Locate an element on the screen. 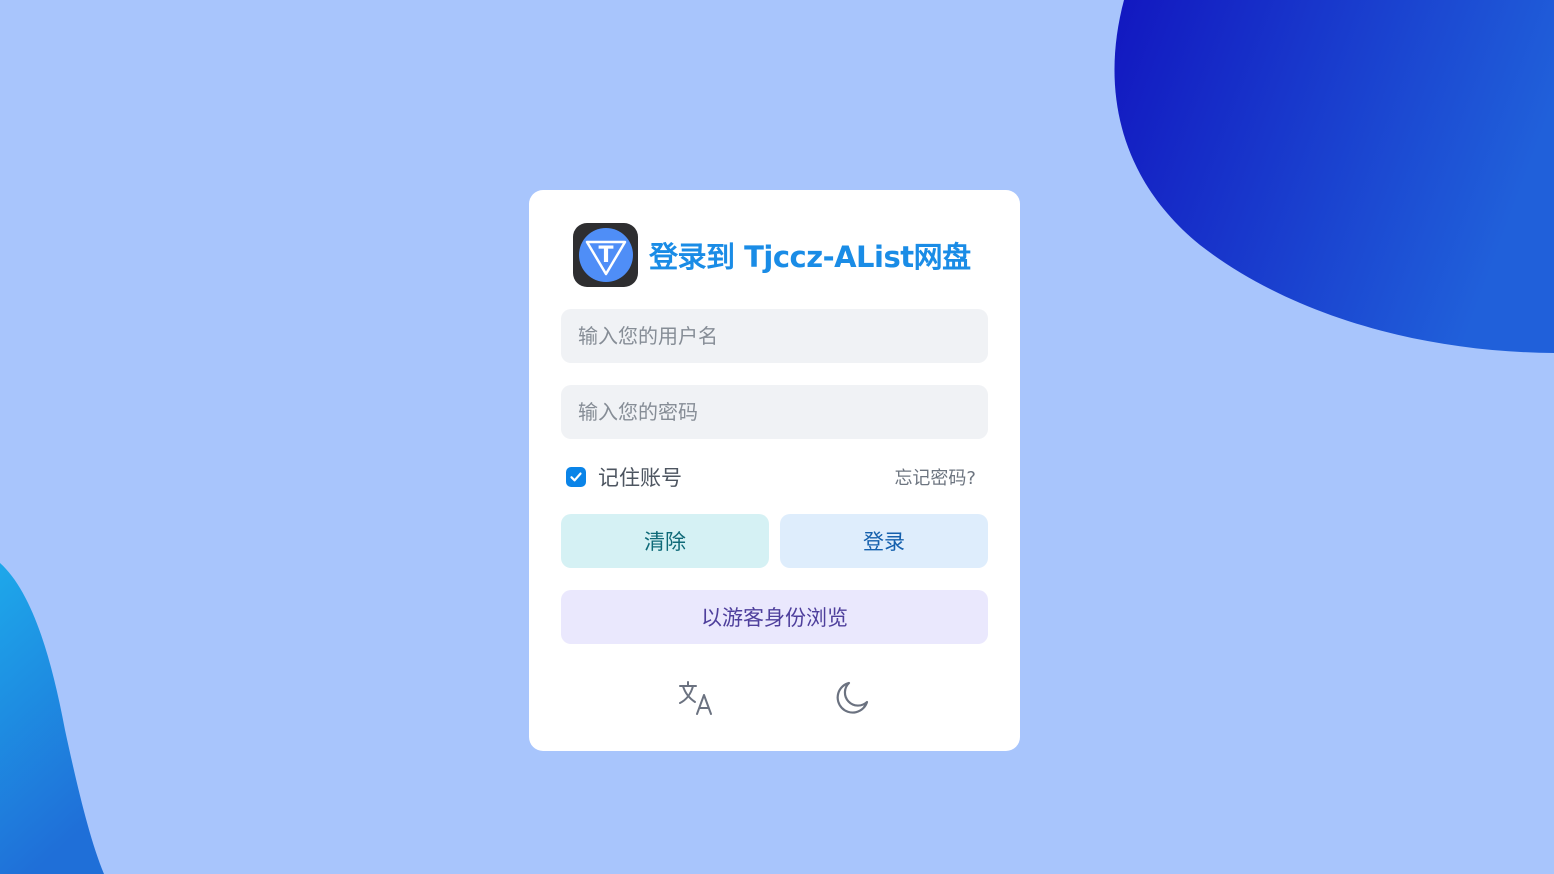 The image size is (1554, 874). logo-letter: T is located at coordinates (605, 255).